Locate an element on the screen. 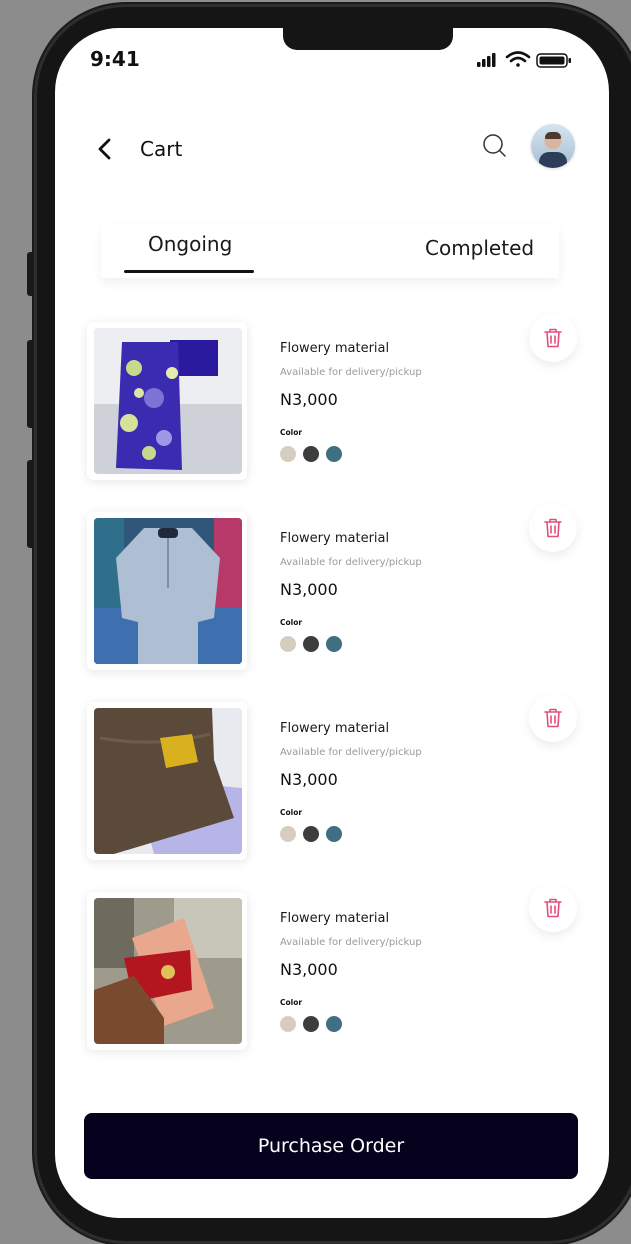  tab-bar: Ongoing Completed is located at coordinates (330, 251).